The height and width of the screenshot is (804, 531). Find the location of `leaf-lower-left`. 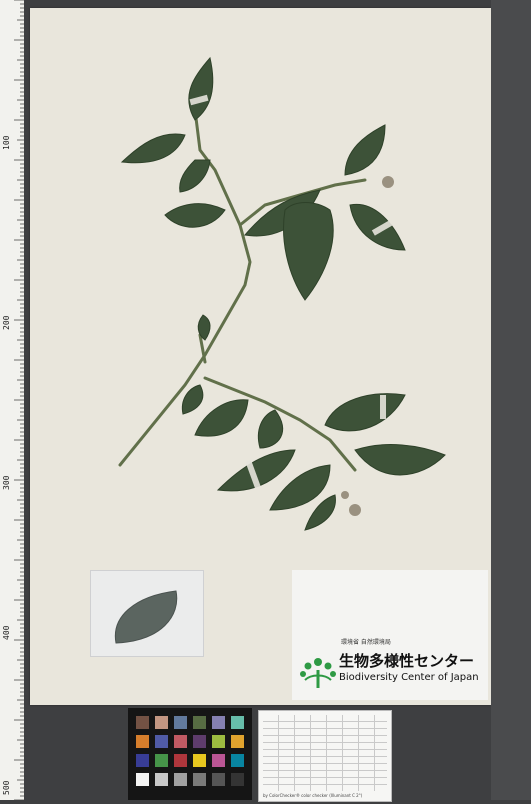

leaf-lower-left is located at coordinates (192, 399).